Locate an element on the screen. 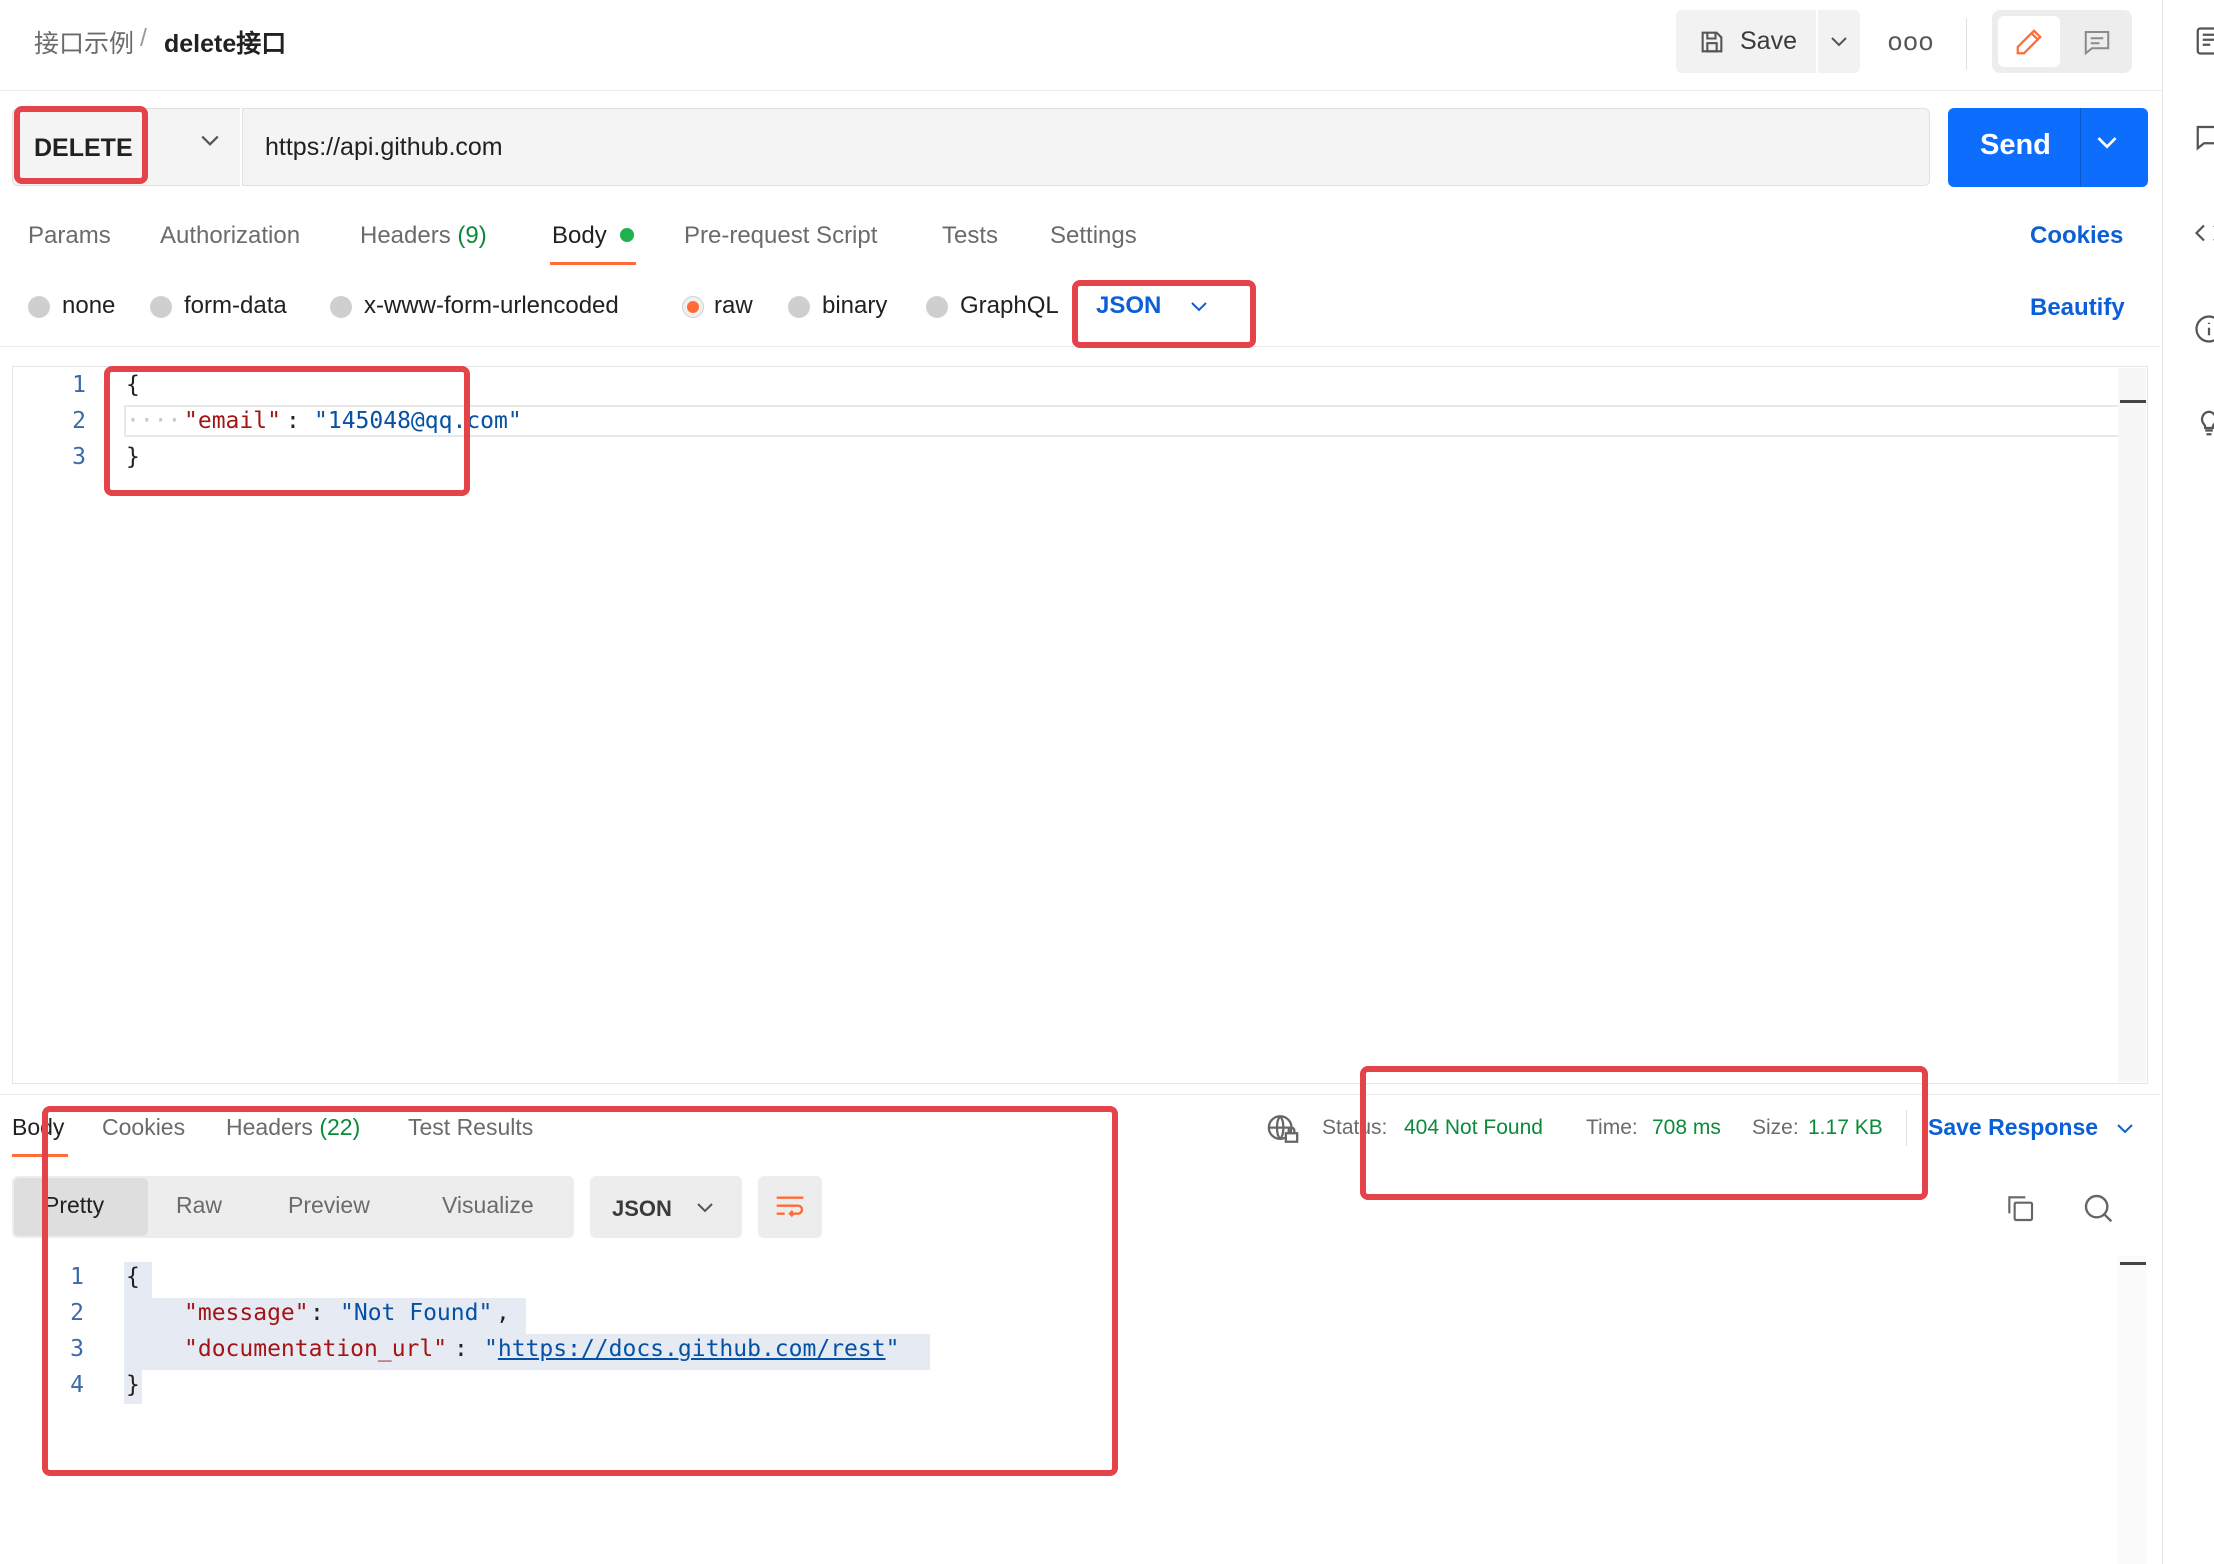 The height and width of the screenshot is (1564, 2214). radio-form-data is located at coordinates (161, 307).